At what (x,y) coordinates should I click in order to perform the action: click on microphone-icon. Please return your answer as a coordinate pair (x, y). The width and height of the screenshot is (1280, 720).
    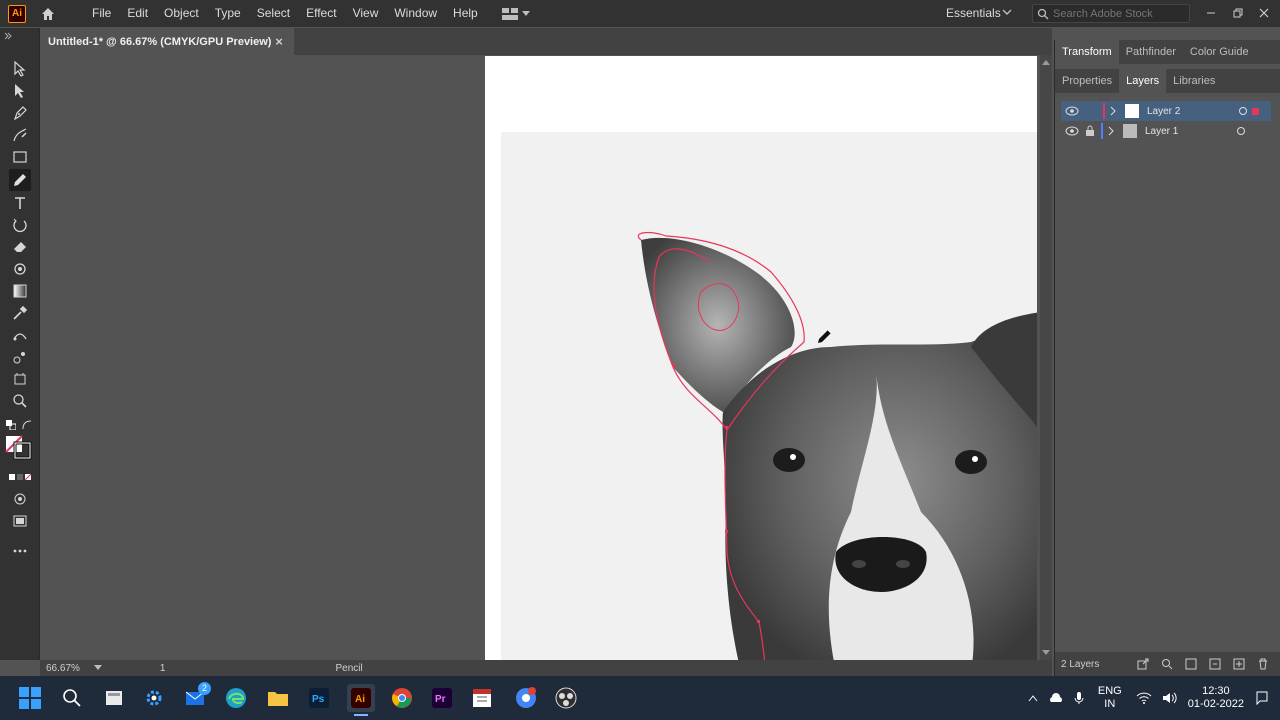
    Looking at the image, I should click on (1079, 698).